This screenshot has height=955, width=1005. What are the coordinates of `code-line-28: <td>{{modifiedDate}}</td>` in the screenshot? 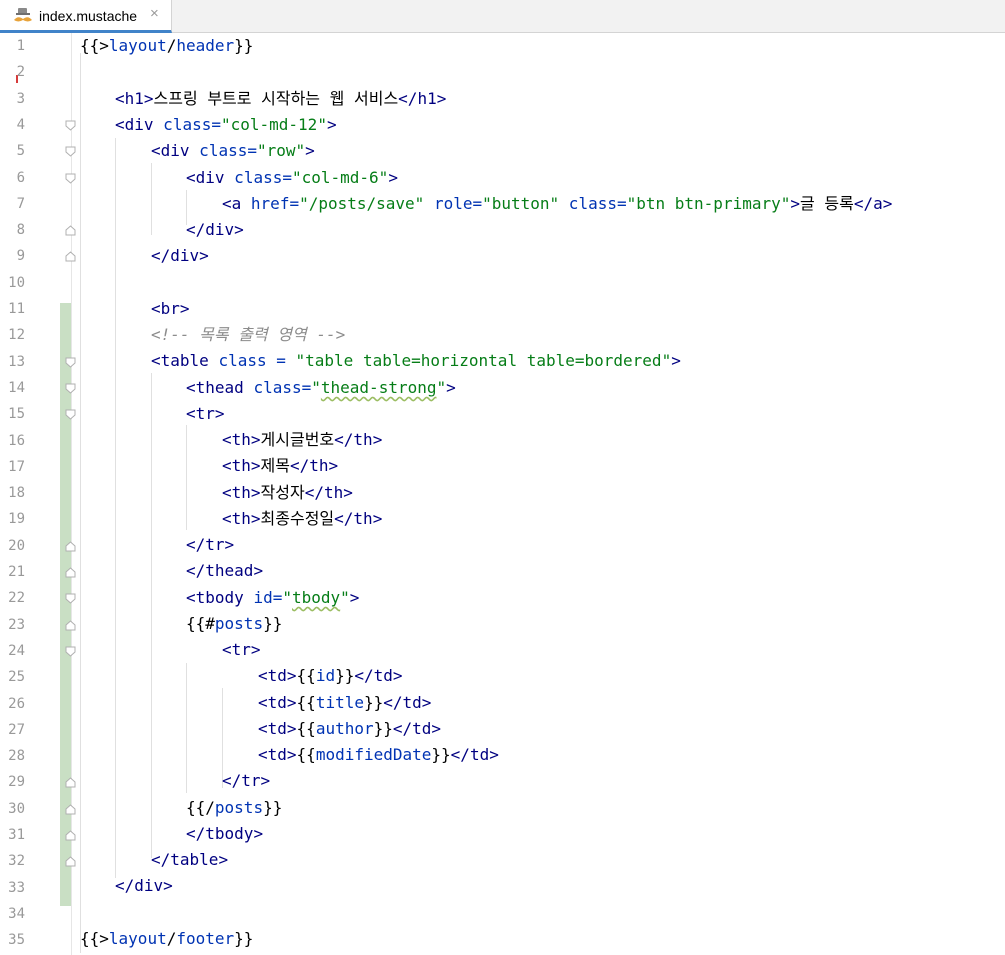 It's located at (378, 754).